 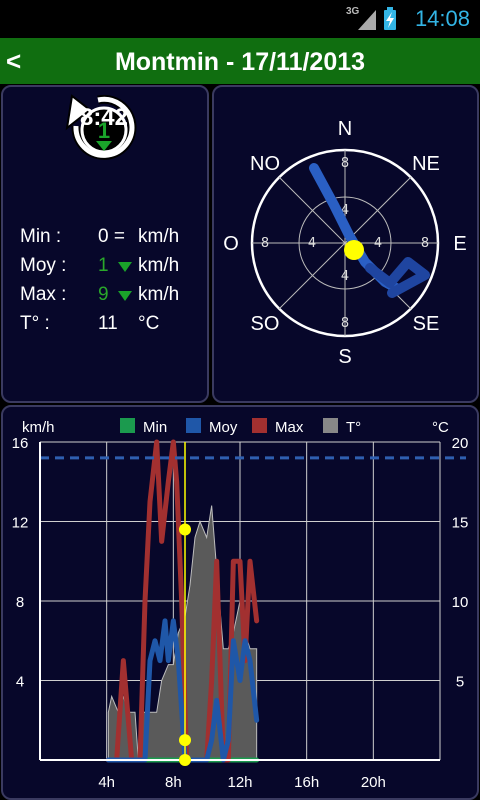 I want to click on moy-unit: km/h, so click(x=159, y=265).